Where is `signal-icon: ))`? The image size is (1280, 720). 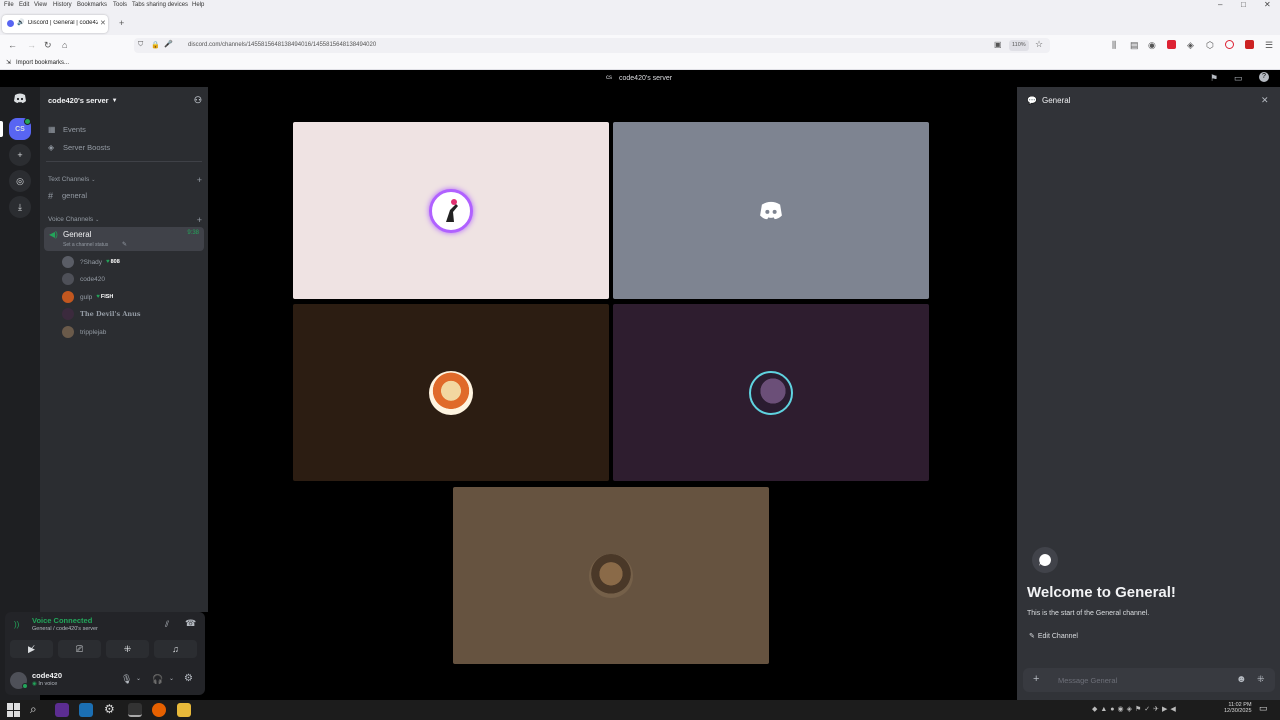 signal-icon: )) is located at coordinates (16, 624).